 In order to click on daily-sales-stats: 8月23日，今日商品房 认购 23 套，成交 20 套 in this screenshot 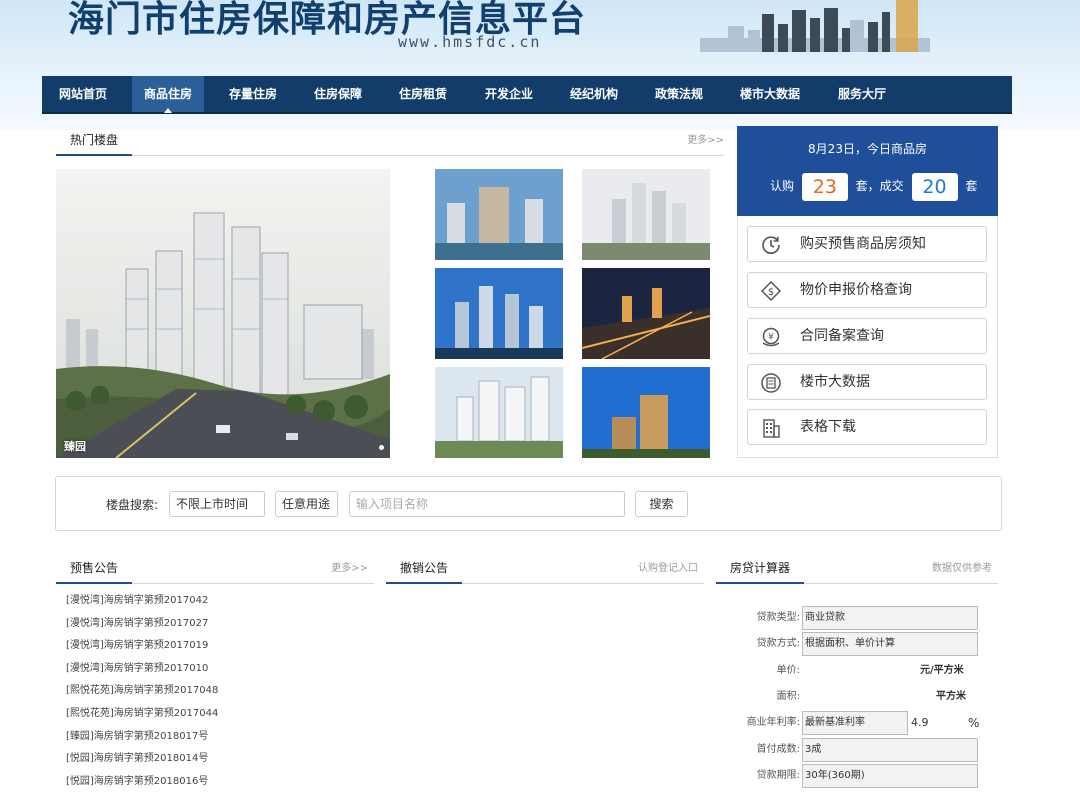, I will do `click(867, 171)`.